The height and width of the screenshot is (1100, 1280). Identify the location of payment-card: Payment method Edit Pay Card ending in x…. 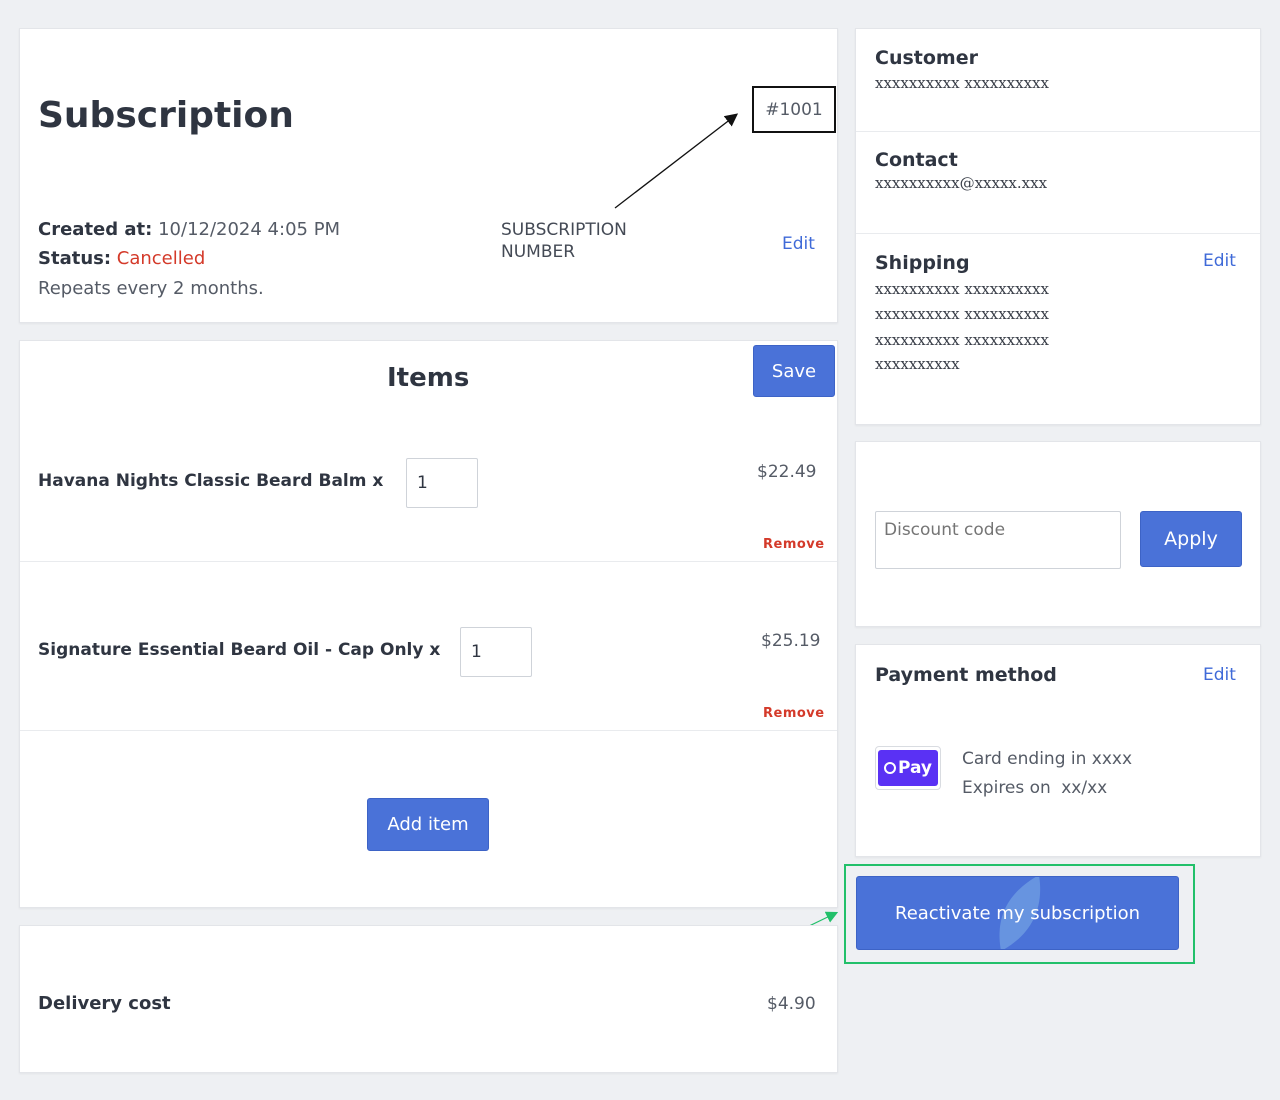
(1058, 750).